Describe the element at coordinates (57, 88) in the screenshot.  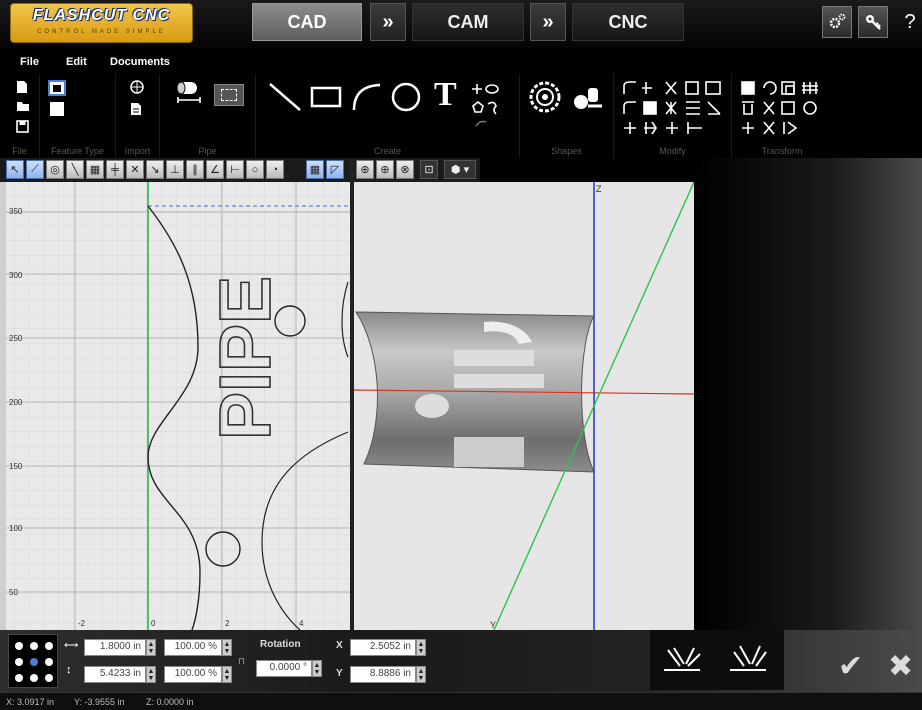
I see `feature-outline-icon` at that location.